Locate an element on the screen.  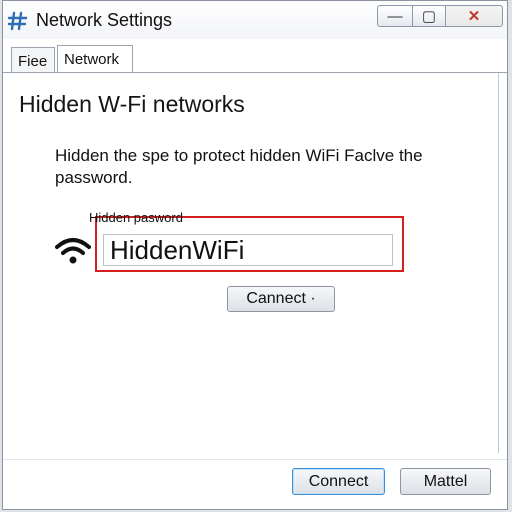
hidden-password-input is located at coordinates (248, 250).